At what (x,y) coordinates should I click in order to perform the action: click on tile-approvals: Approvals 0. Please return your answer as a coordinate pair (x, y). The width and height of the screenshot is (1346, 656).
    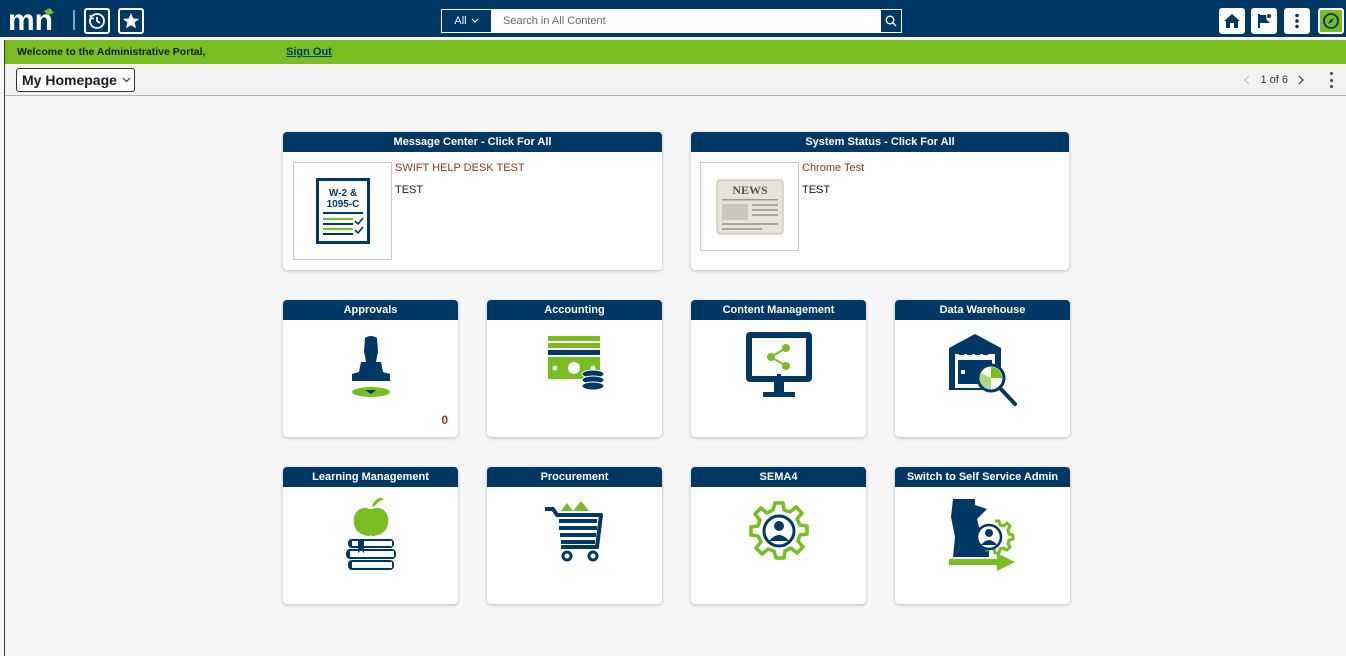
    Looking at the image, I should click on (370, 368).